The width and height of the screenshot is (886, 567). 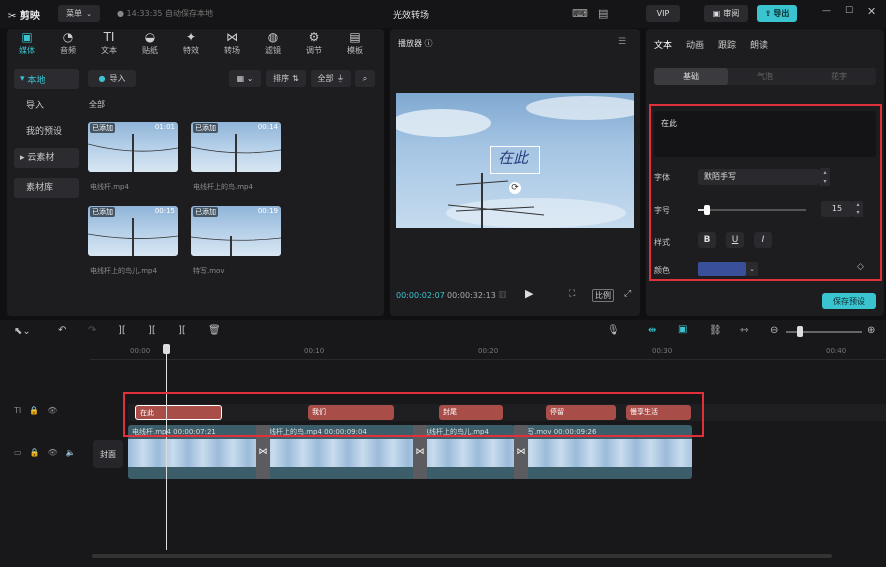 What do you see at coordinates (22, 332) in the screenshot?
I see `cursor-icon: ⬉⌄` at bounding box center [22, 332].